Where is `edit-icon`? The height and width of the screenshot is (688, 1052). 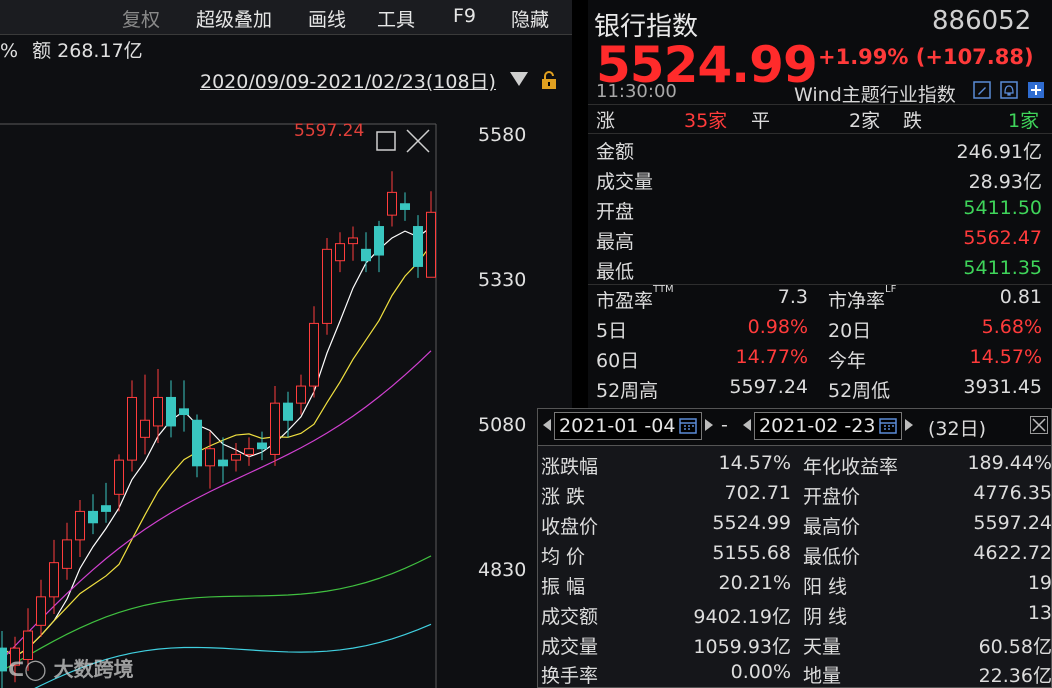
edit-icon is located at coordinates (982, 90).